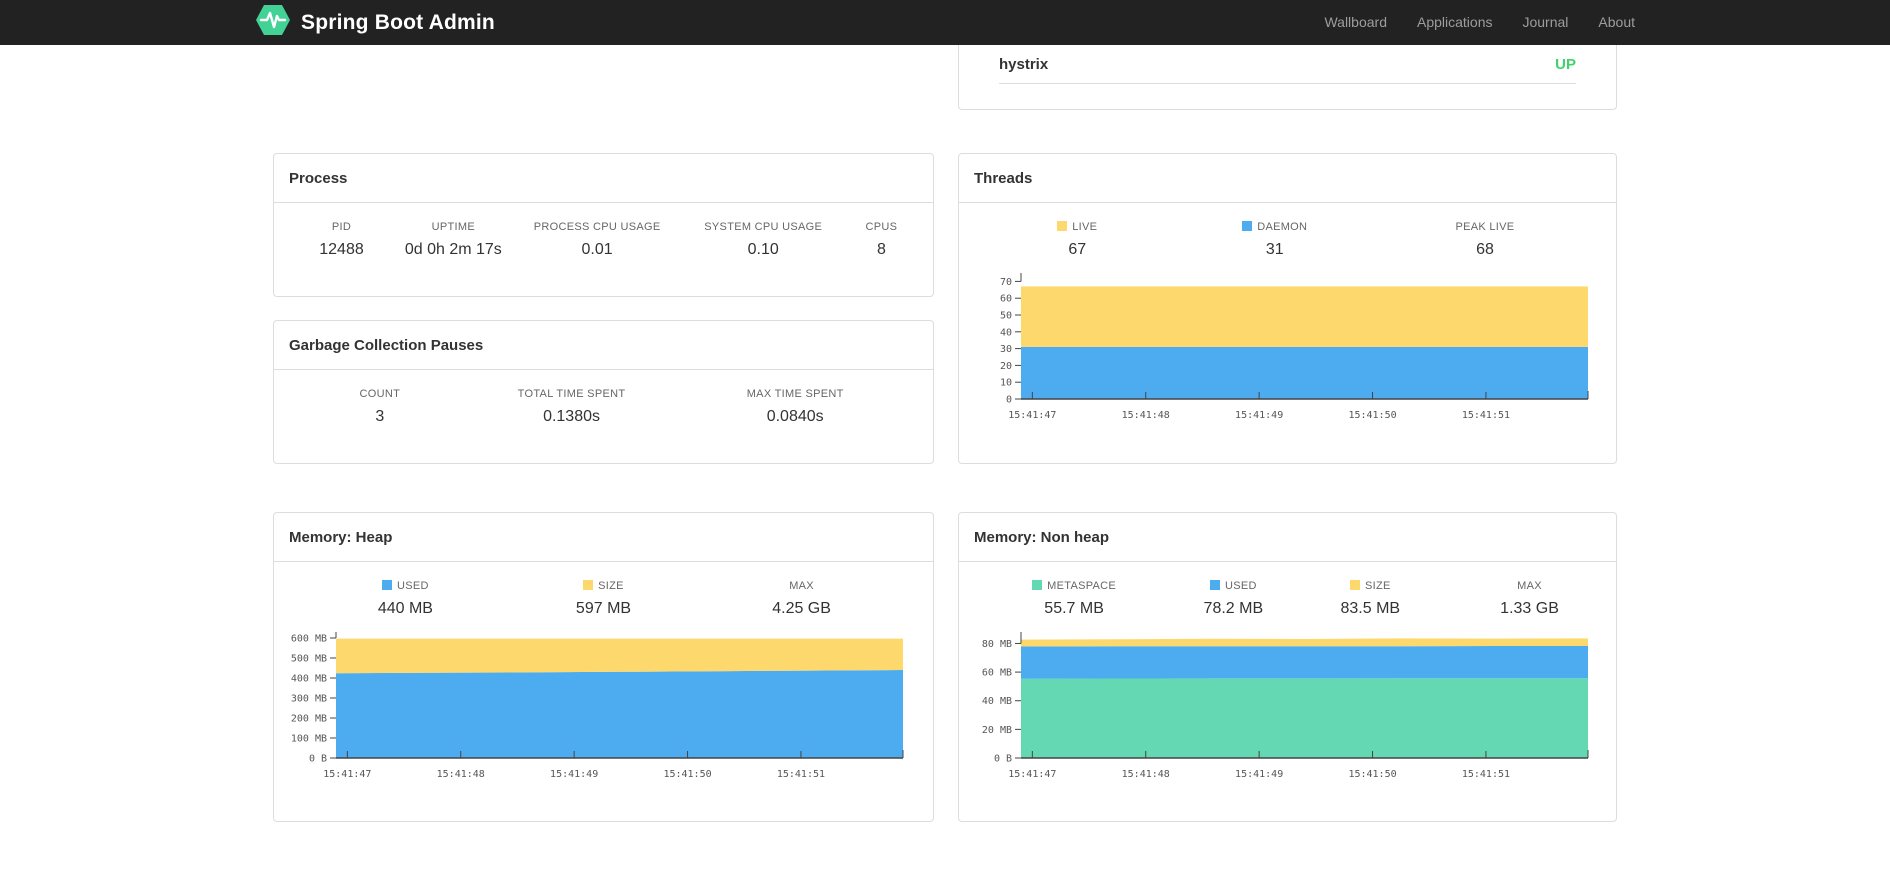 The width and height of the screenshot is (1890, 892). I want to click on metric-daemon: DAEMON 31, so click(1275, 240).